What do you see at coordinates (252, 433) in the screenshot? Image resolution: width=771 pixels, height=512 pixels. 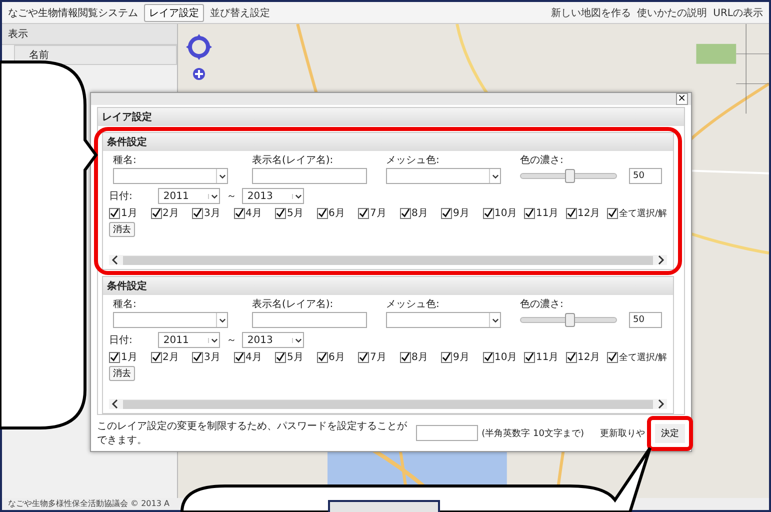 I see `password-note: このレイア設定の変更を制限するため、パスワードを設定することができます。` at bounding box center [252, 433].